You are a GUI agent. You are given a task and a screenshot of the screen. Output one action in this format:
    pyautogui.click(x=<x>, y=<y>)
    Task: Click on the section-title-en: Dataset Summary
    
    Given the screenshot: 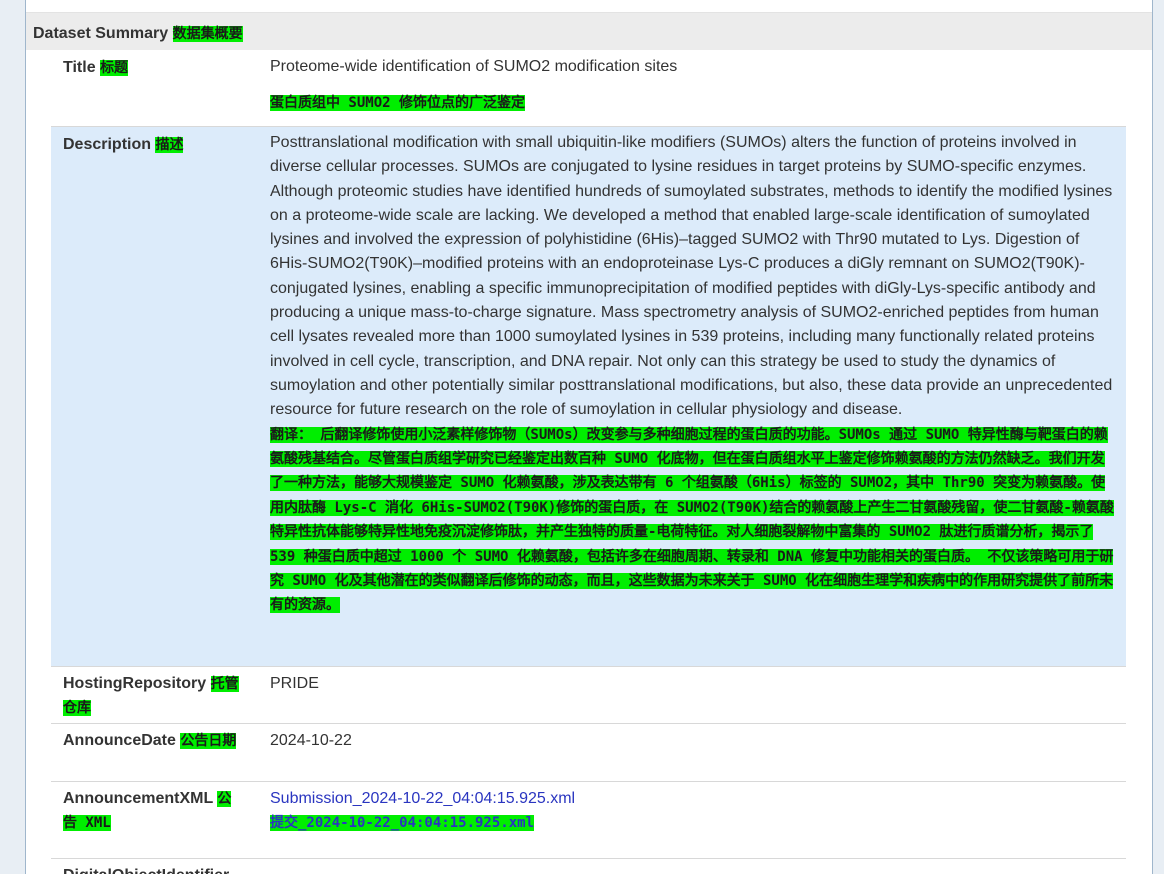 What is the action you would take?
    pyautogui.click(x=101, y=33)
    